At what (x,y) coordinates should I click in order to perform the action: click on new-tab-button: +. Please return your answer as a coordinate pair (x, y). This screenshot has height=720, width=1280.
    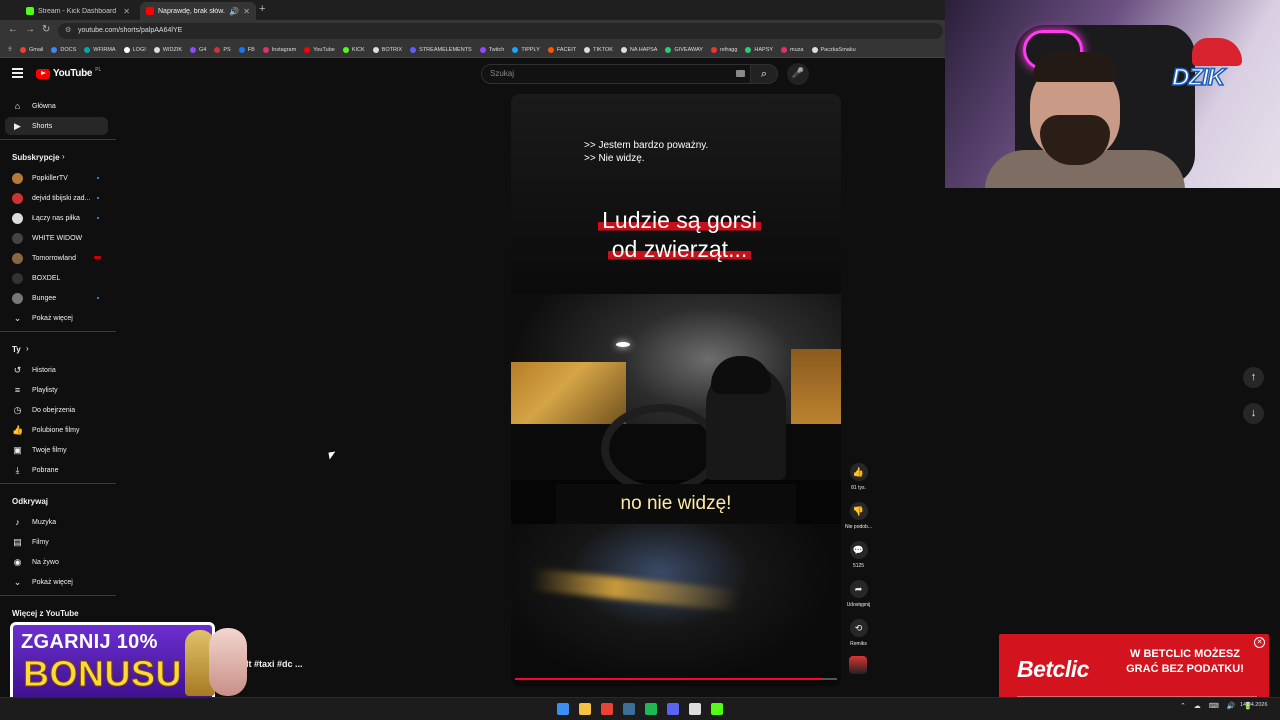
    Looking at the image, I should click on (262, 9).